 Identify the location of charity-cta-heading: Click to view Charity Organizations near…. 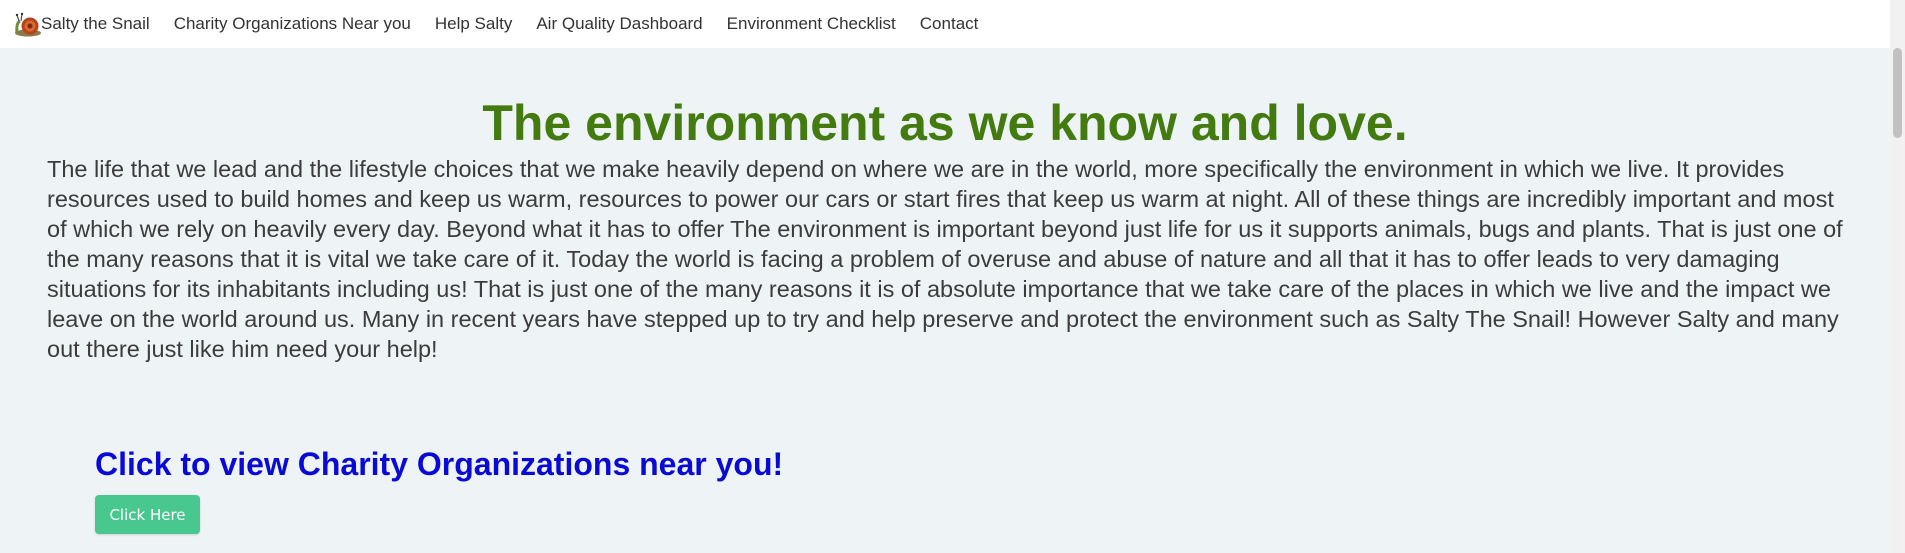
(439, 464).